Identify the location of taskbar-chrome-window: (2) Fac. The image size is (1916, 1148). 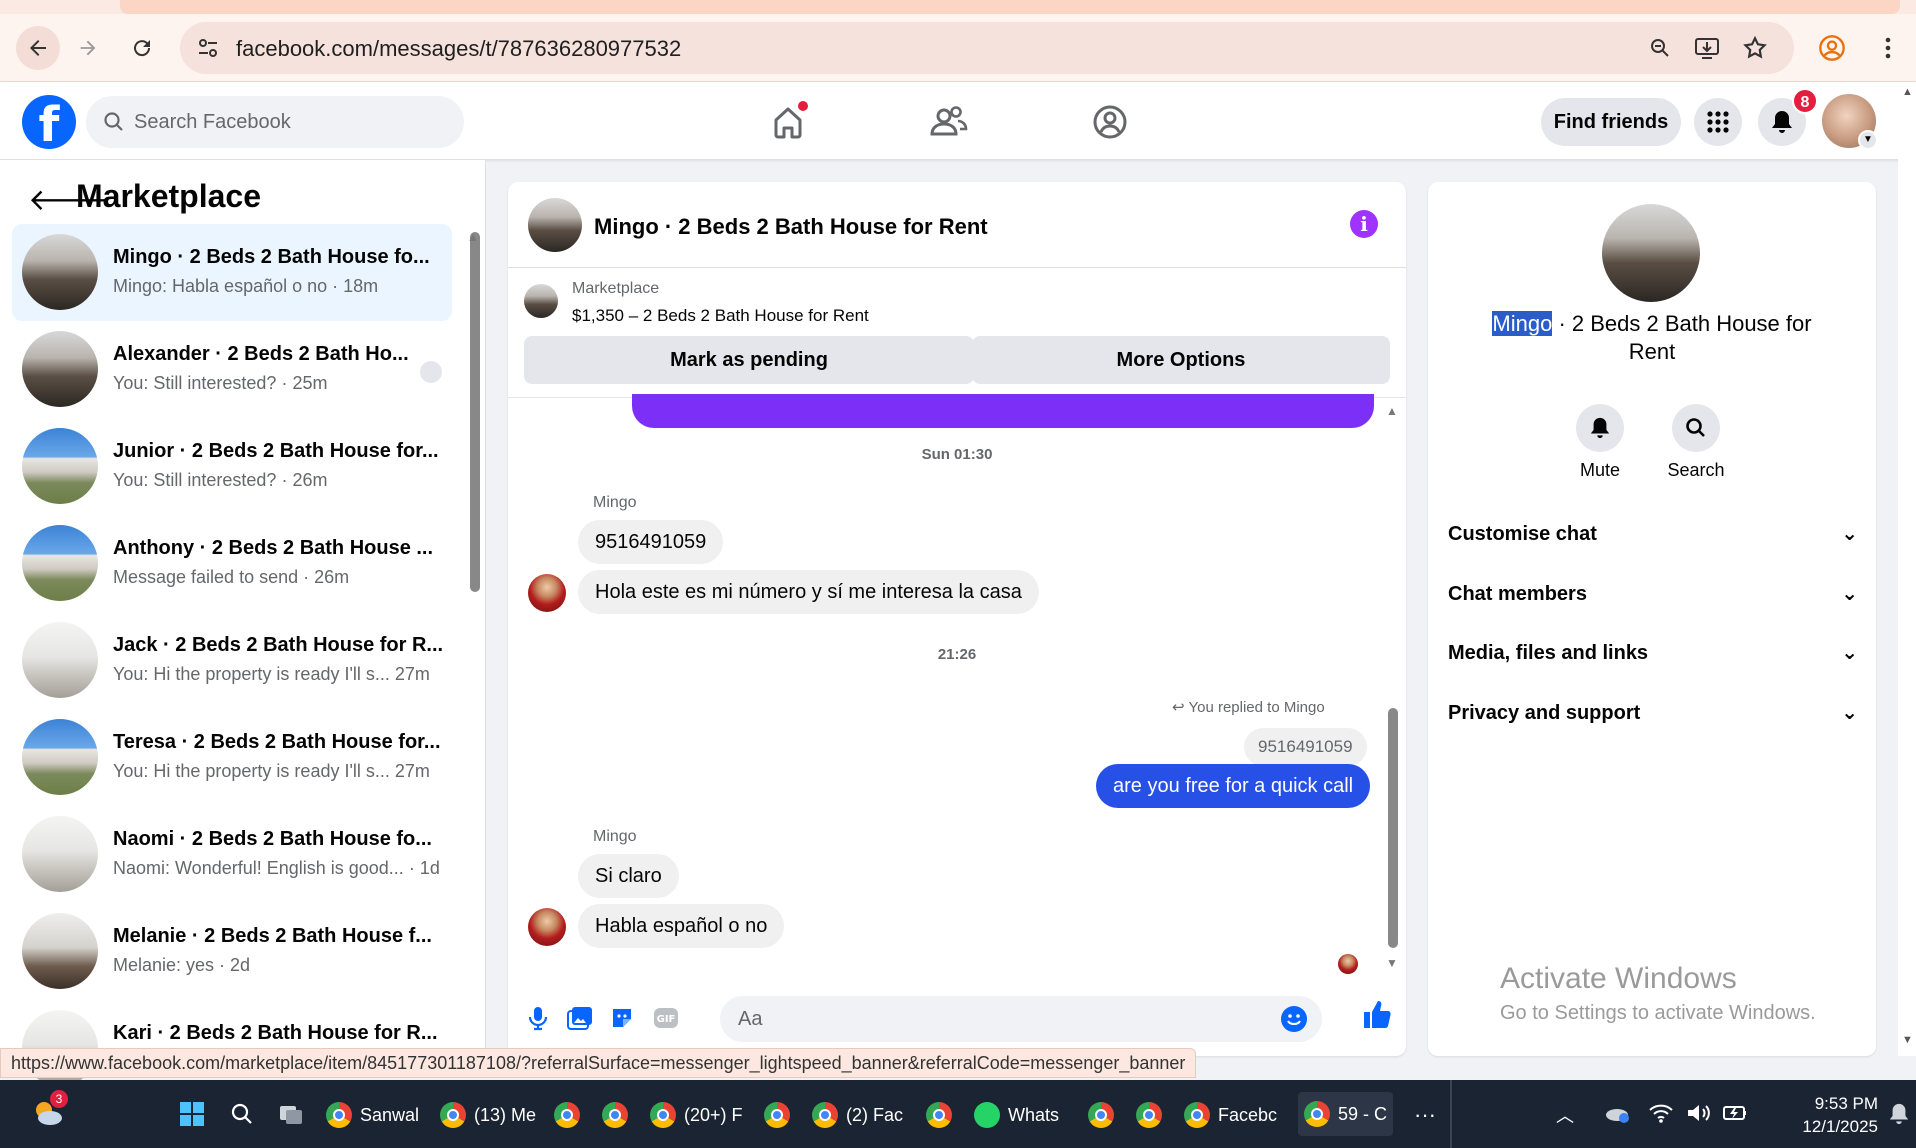
(857, 1115).